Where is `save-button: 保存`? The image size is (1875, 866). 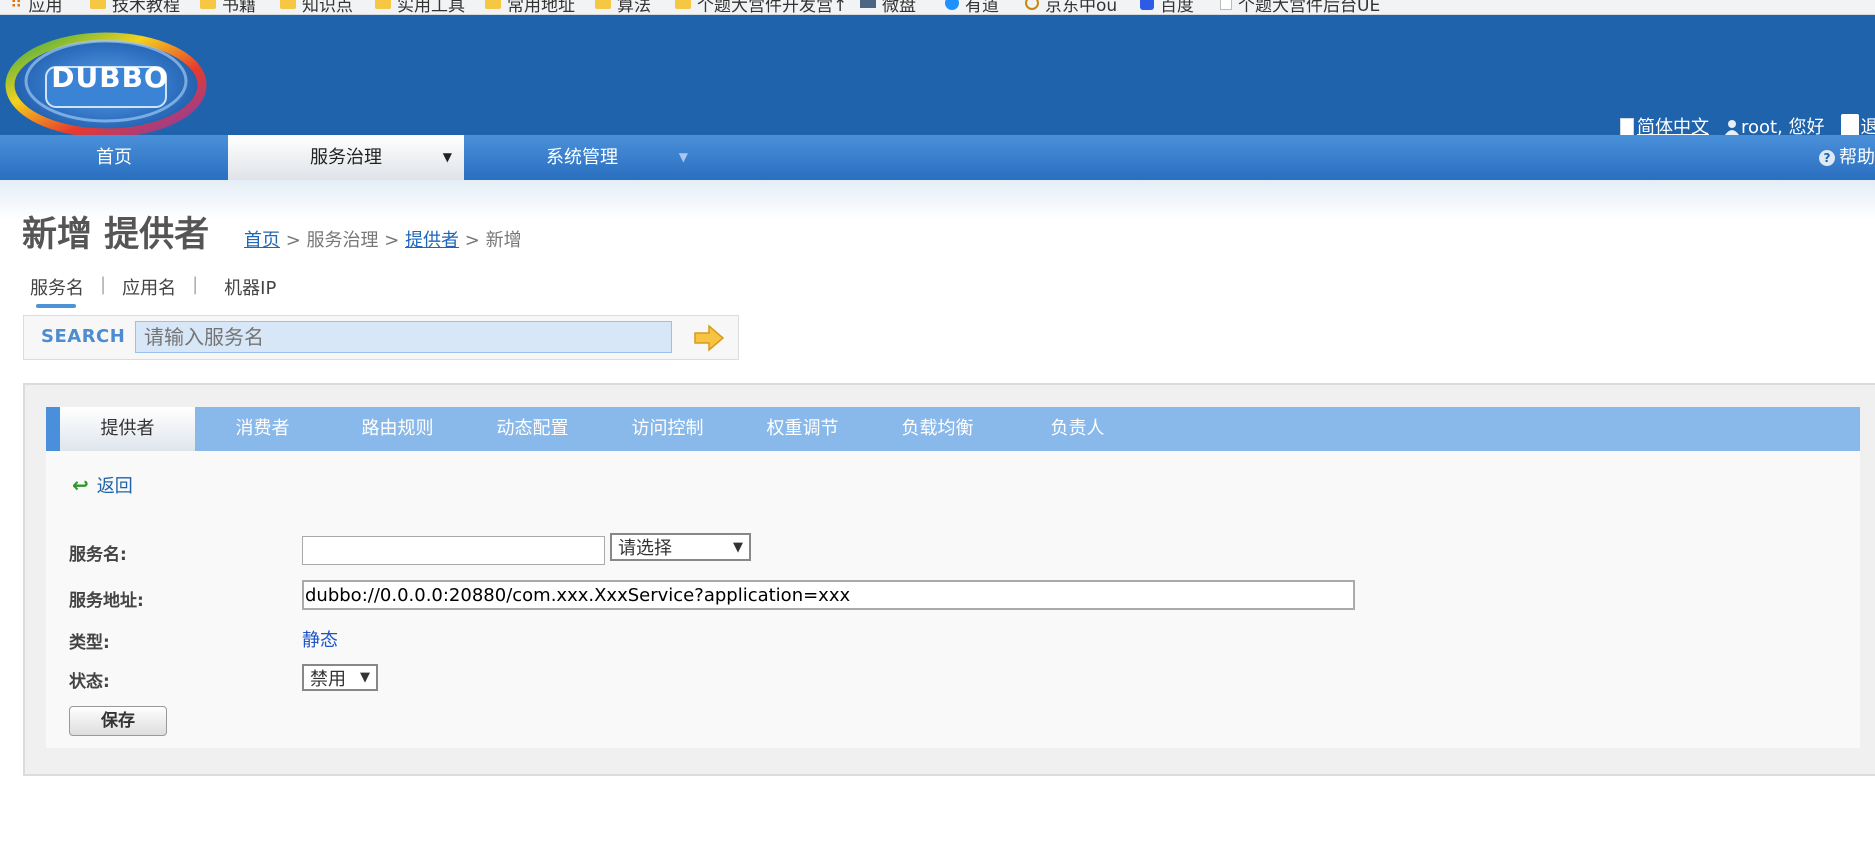 save-button: 保存 is located at coordinates (118, 721).